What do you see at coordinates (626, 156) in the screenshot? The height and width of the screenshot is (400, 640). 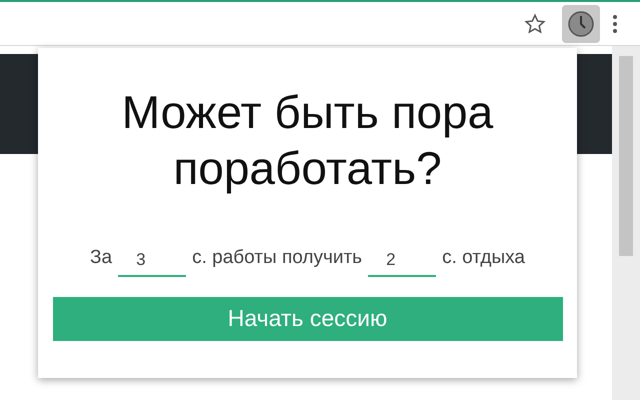 I see `scrollbar-thumb` at bounding box center [626, 156].